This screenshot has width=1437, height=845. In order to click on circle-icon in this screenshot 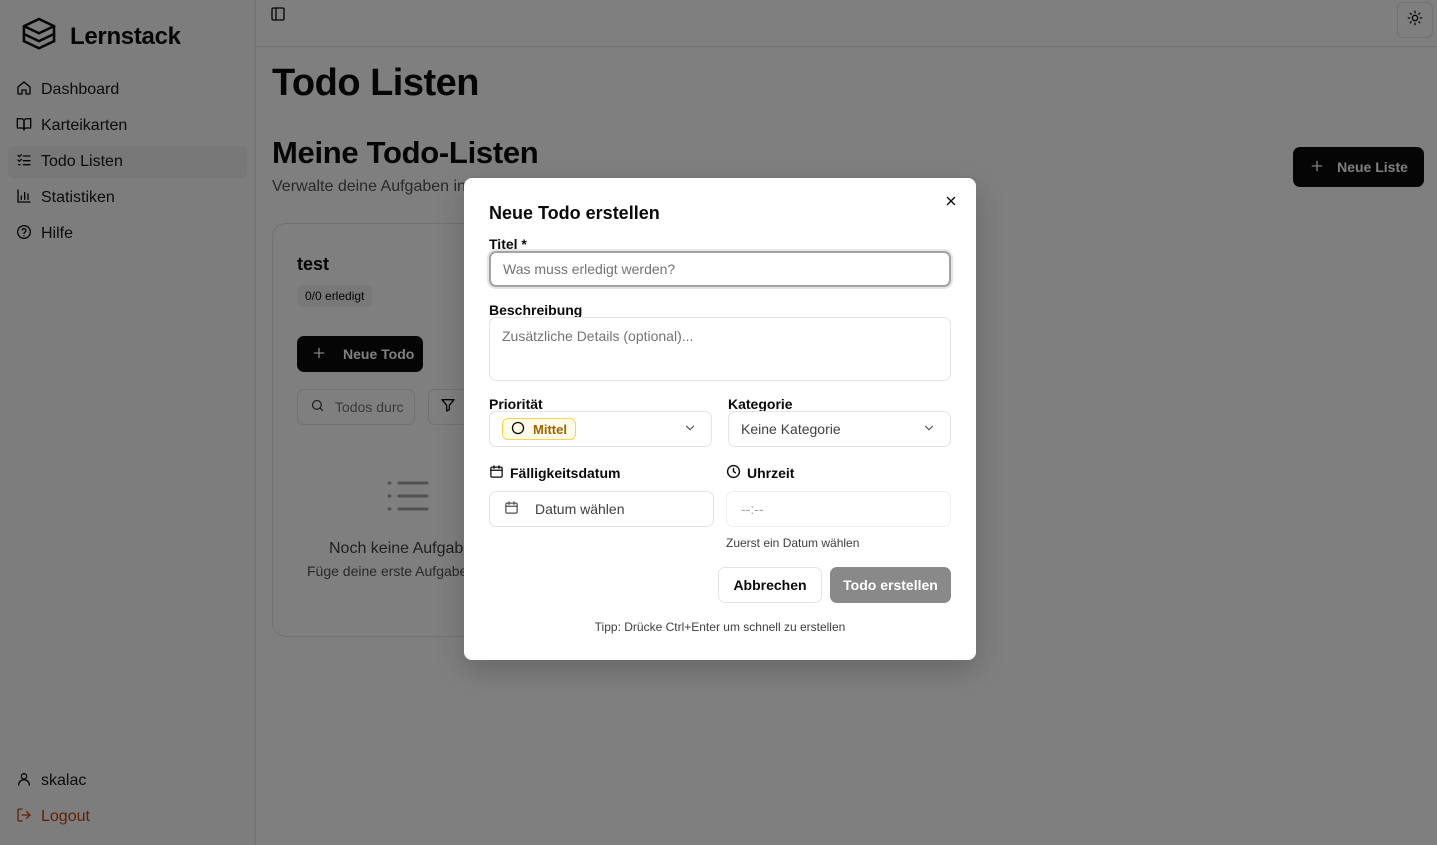, I will do `click(518, 429)`.